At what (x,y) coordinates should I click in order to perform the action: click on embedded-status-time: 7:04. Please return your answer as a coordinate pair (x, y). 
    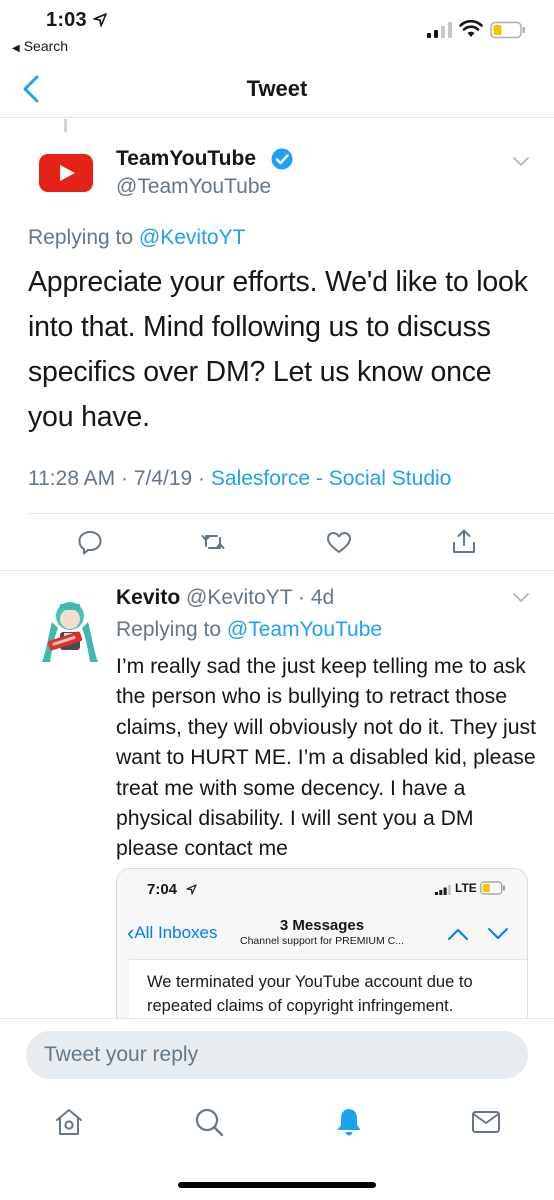
    Looking at the image, I should click on (162, 889).